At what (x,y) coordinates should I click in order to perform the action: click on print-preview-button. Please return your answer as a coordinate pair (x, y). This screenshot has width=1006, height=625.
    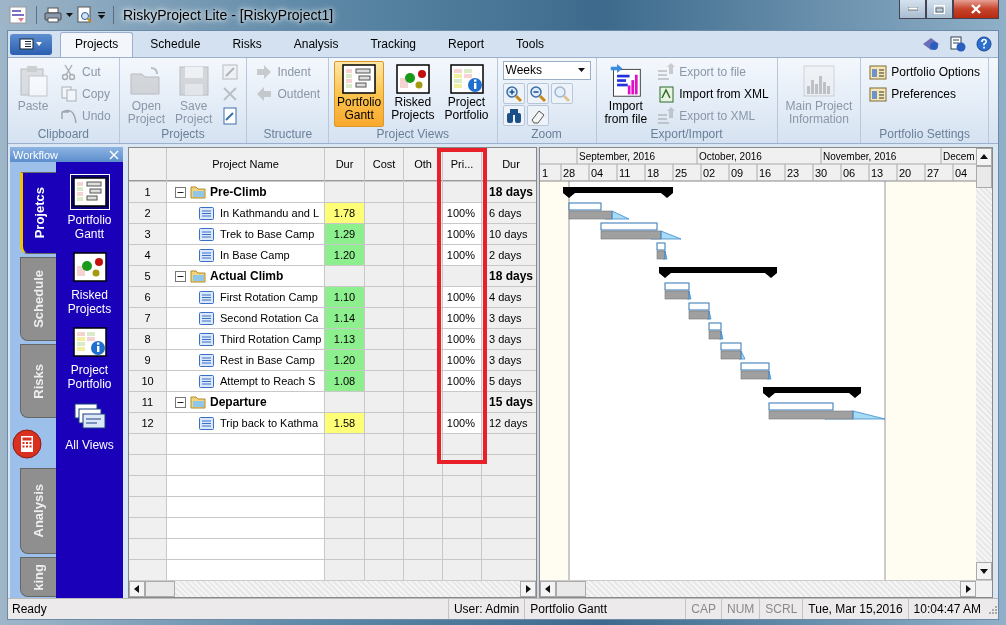
    Looking at the image, I should click on (85, 15).